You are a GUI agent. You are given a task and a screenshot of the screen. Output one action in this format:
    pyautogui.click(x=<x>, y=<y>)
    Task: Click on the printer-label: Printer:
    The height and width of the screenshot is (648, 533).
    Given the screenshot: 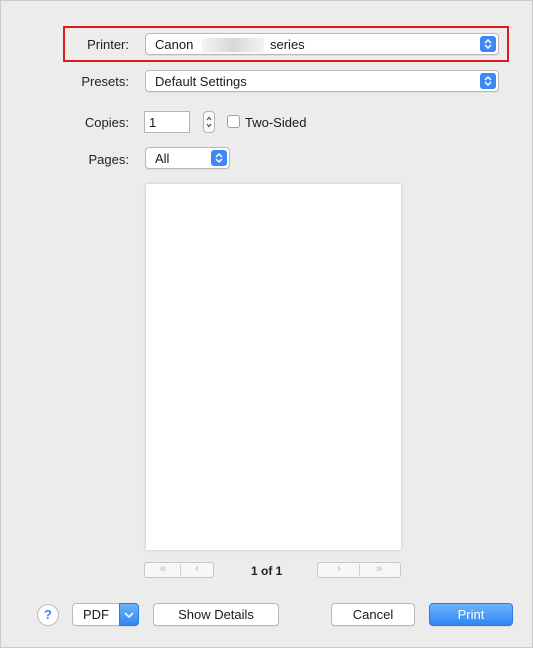 What is the action you would take?
    pyautogui.click(x=108, y=44)
    